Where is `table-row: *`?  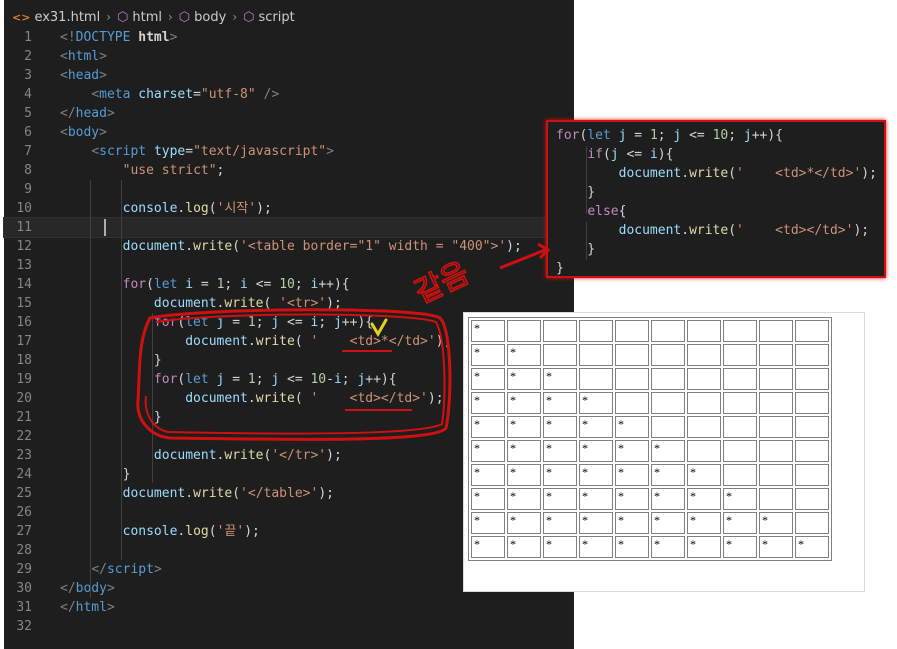
table-row: * is located at coordinates (650, 331).